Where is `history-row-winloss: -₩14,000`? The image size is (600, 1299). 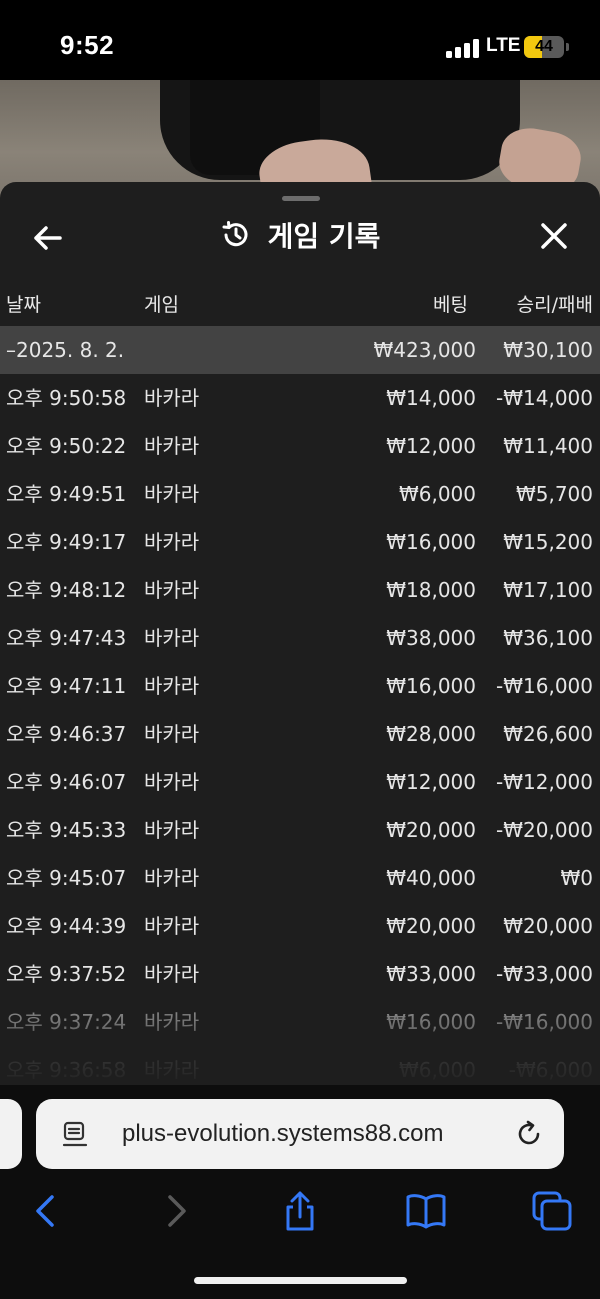
history-row-winloss: -₩14,000 is located at coordinates (544, 398).